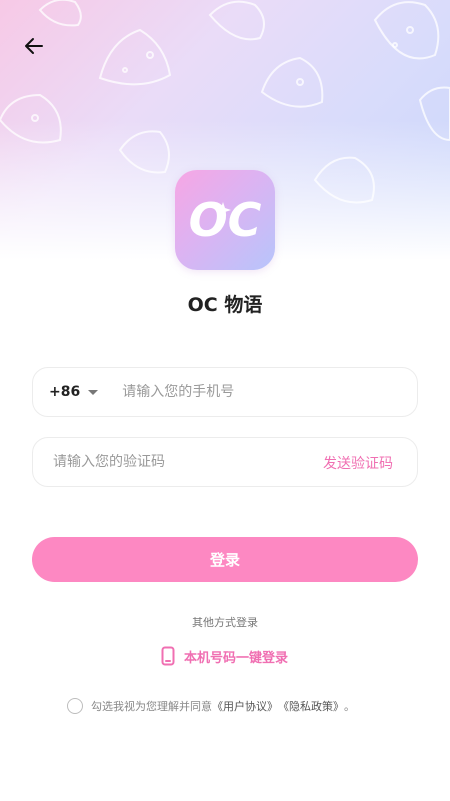 The image size is (450, 801). Describe the element at coordinates (75, 706) in the screenshot. I see `agreement-checkbox` at that location.